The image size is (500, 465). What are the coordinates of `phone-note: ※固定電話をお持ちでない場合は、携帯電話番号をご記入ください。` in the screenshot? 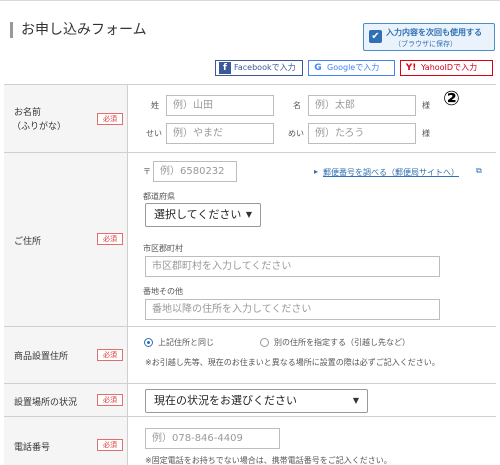 It's located at (268, 460).